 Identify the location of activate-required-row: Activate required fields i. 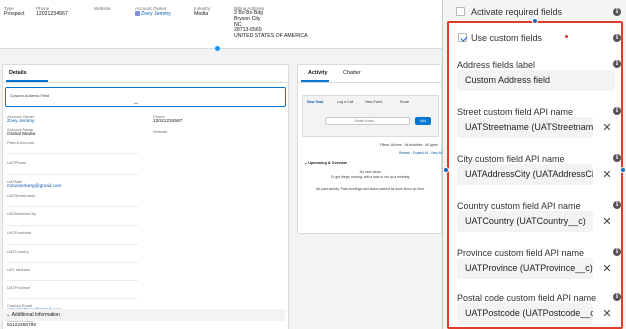
(537, 12).